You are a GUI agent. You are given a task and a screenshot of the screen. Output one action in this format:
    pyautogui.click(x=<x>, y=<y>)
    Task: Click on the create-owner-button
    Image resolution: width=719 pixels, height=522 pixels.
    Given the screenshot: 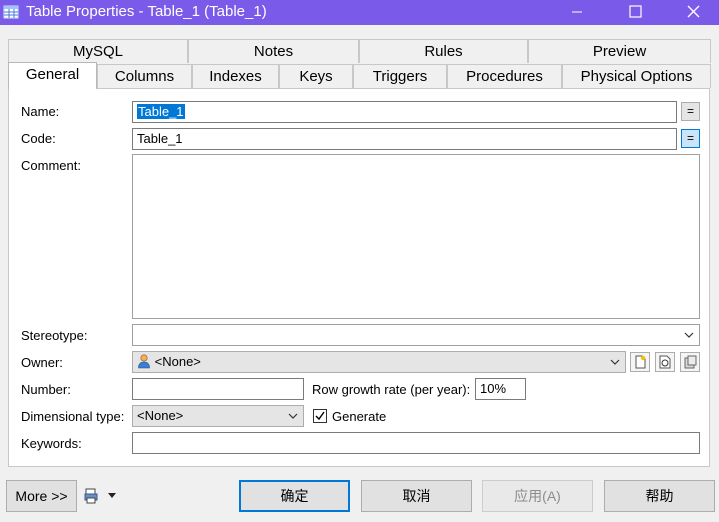 What is the action you would take?
    pyautogui.click(x=640, y=362)
    